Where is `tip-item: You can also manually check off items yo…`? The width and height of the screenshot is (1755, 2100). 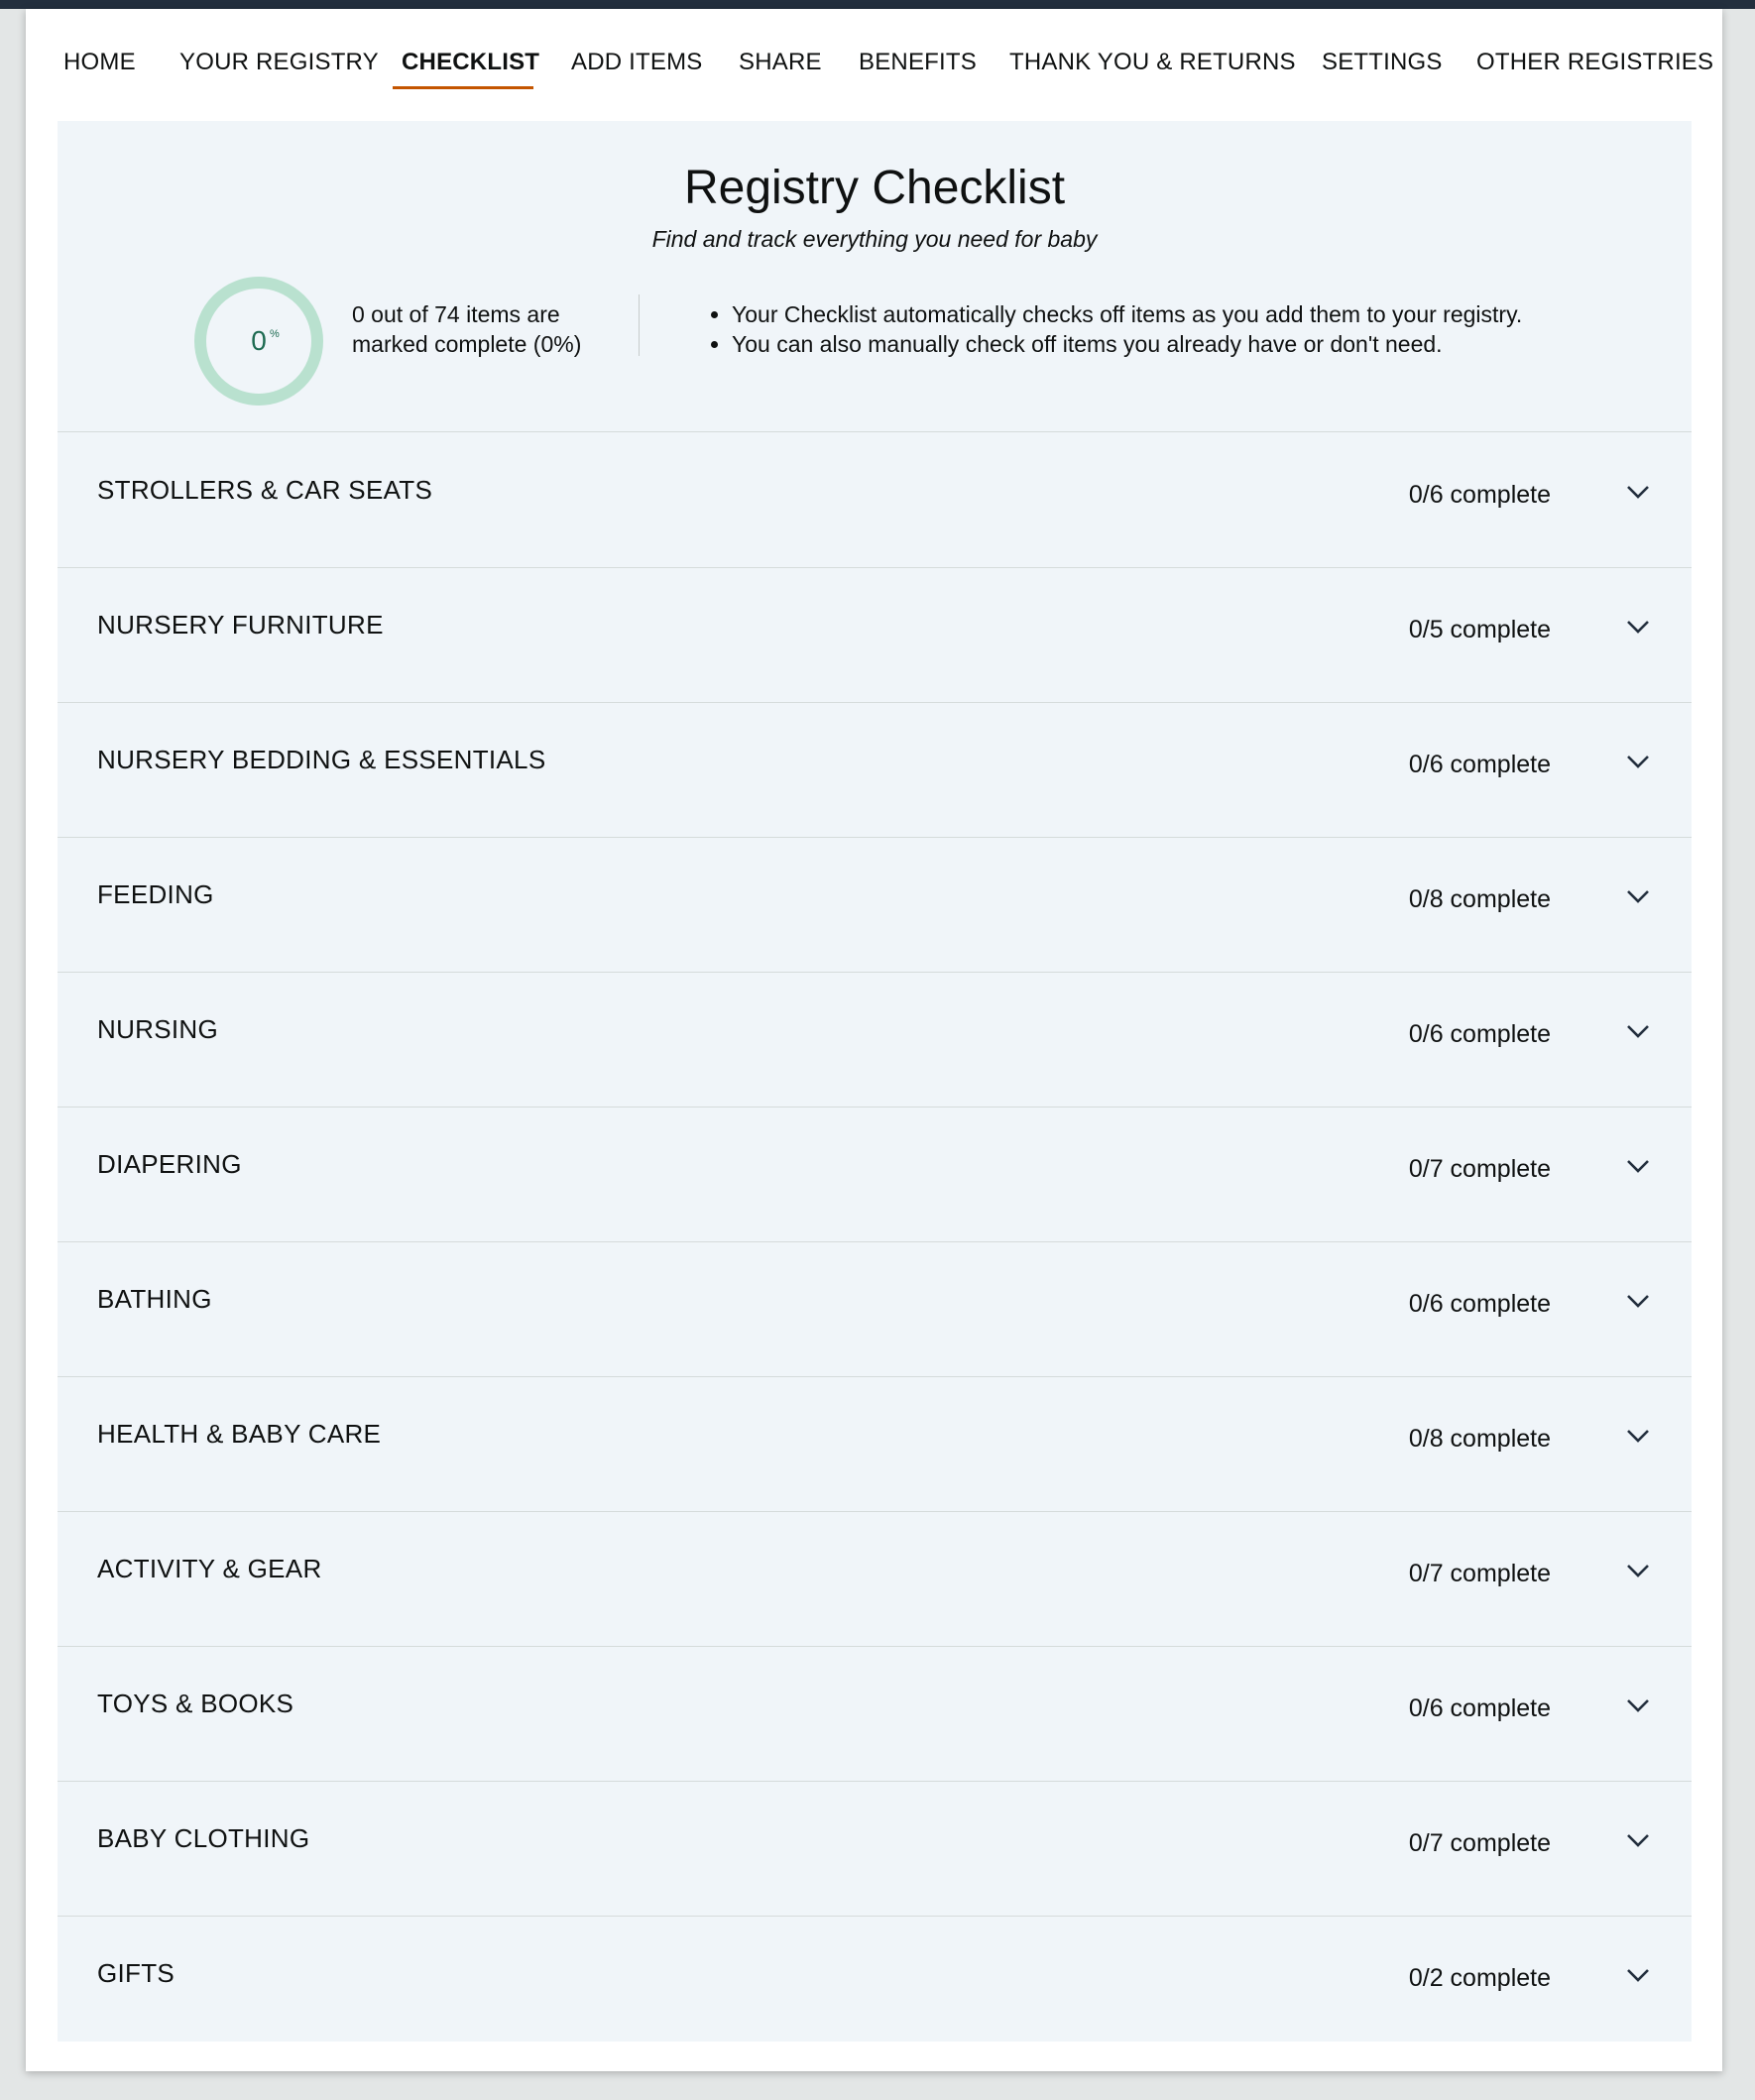 tip-item: You can also manually check off items yo… is located at coordinates (1127, 344).